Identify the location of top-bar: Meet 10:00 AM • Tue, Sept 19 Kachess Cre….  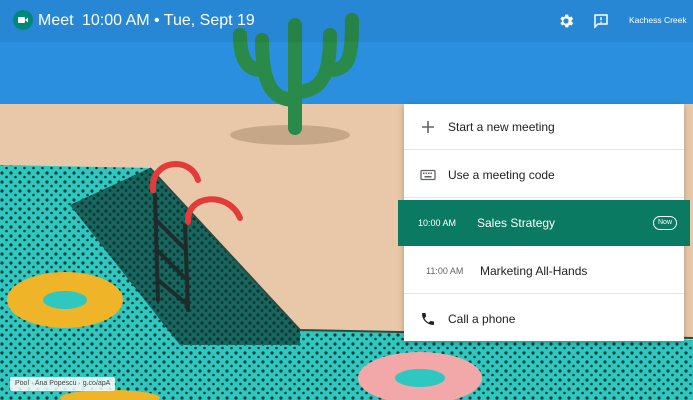
(346, 21).